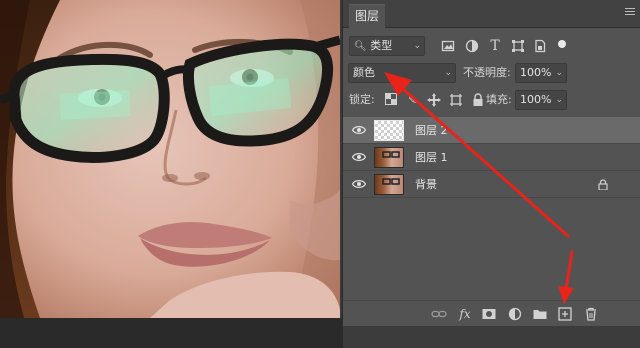 The height and width of the screenshot is (348, 640). What do you see at coordinates (456, 100) in the screenshot?
I see `lock-artboard-icon` at bounding box center [456, 100].